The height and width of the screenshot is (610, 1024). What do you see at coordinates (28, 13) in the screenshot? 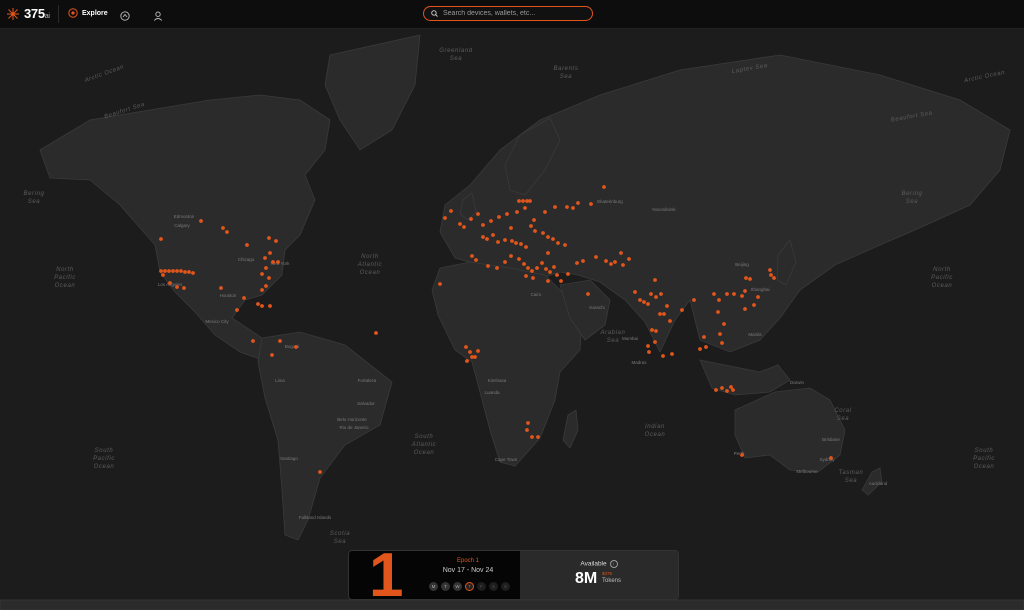
I see `logo: 375ai` at bounding box center [28, 13].